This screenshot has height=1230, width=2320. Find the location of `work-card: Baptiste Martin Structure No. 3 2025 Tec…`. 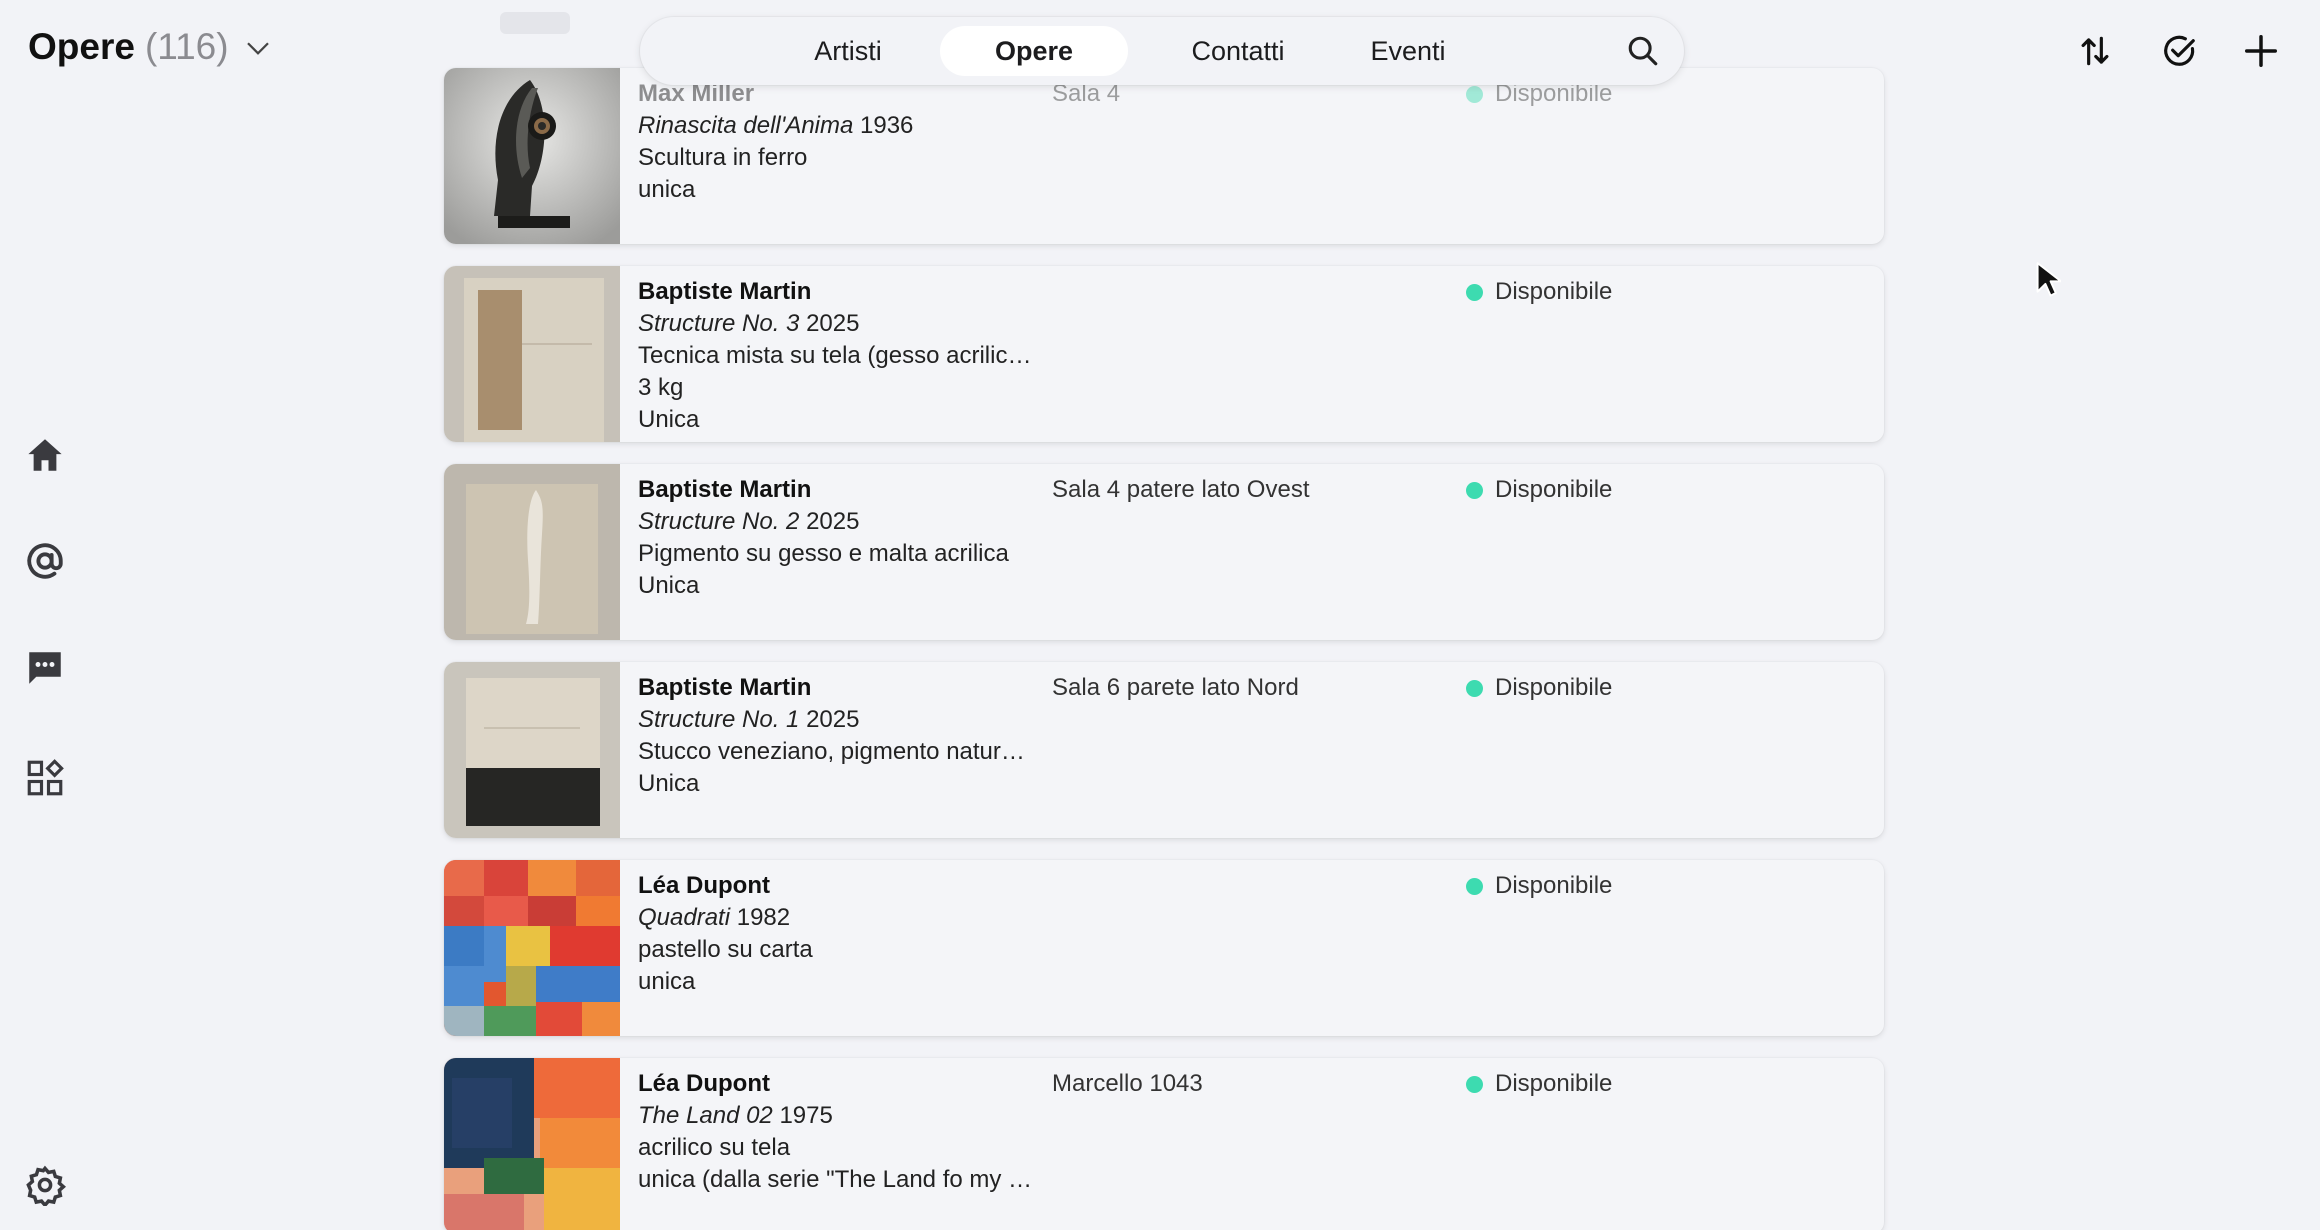

work-card: Baptiste Martin Structure No. 3 2025 Tec… is located at coordinates (1164, 354).